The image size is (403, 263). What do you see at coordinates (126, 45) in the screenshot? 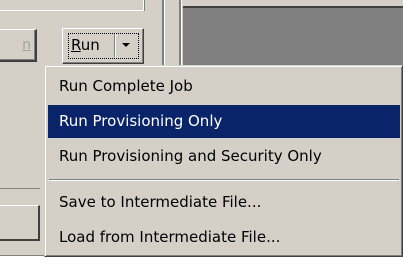
I see `chevron-down-icon` at bounding box center [126, 45].